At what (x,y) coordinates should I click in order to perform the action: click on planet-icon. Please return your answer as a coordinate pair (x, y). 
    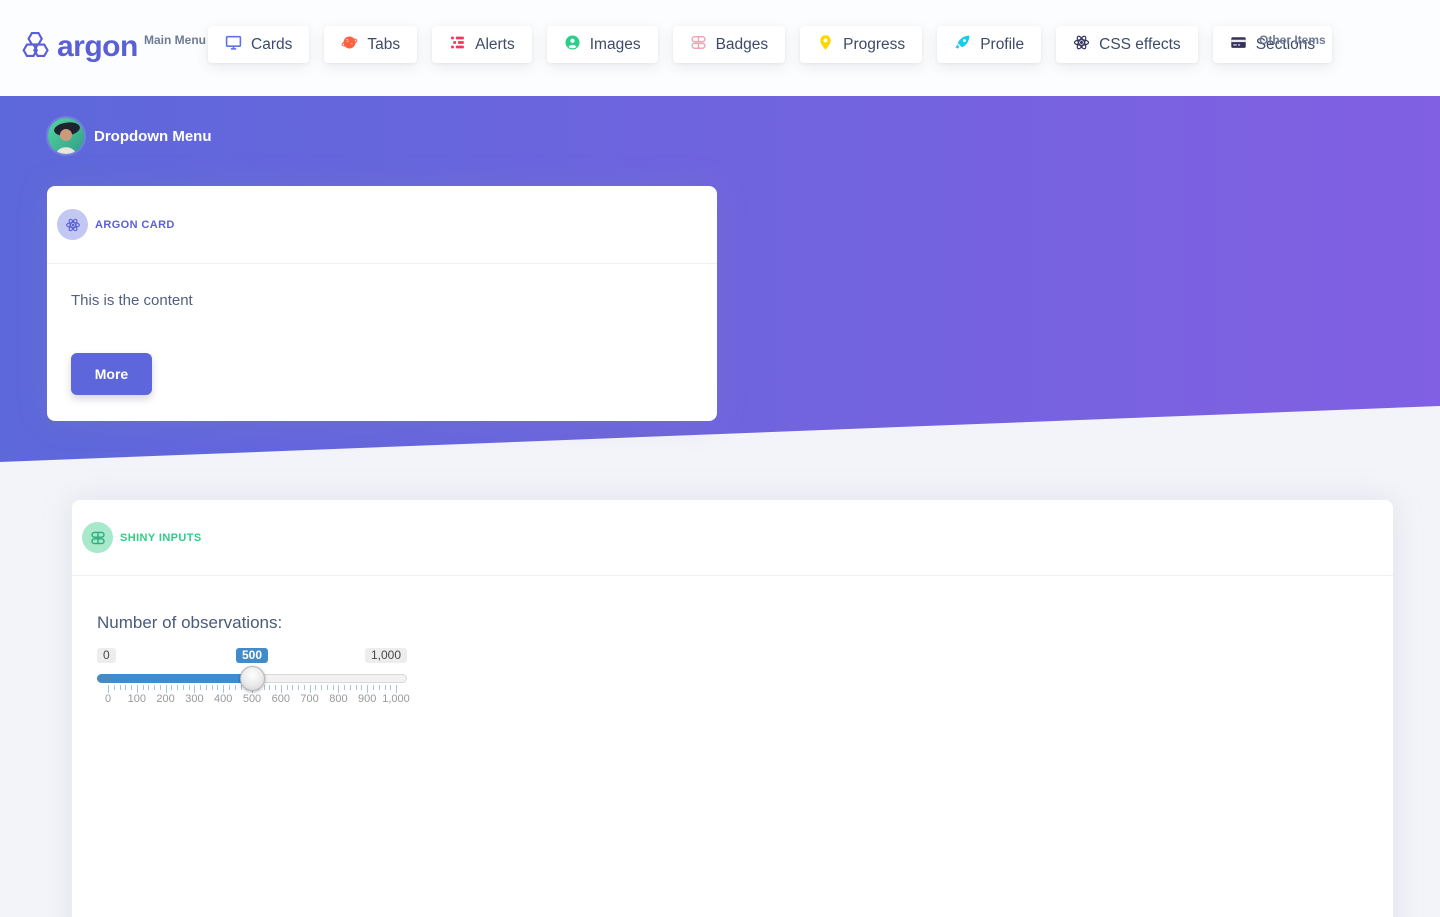
    Looking at the image, I should click on (349, 45).